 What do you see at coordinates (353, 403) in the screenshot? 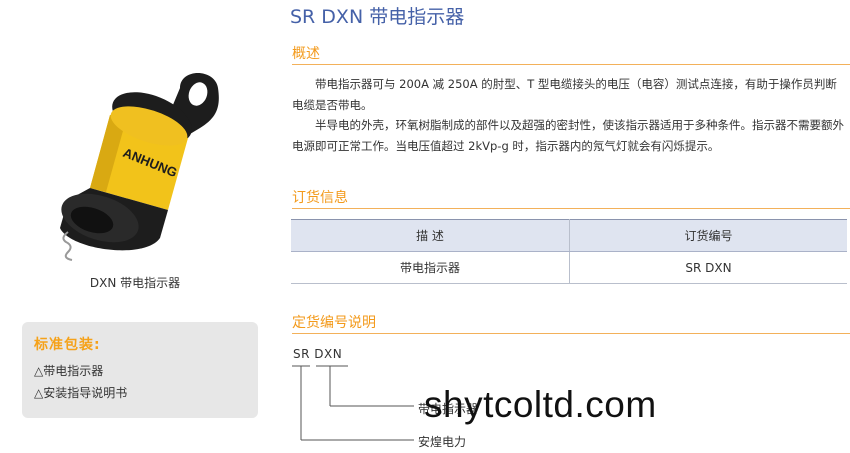
I see `code-bracket-lines` at bounding box center [353, 403].